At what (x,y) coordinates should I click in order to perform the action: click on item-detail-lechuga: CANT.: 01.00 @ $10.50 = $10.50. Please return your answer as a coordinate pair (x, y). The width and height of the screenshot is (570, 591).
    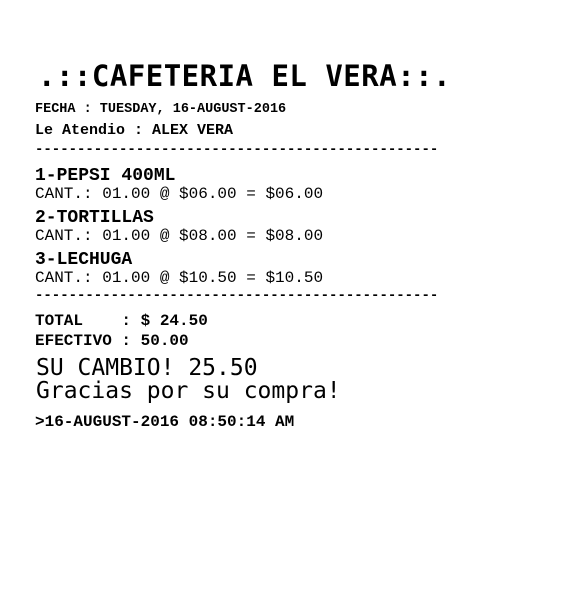
    Looking at the image, I should click on (179, 278).